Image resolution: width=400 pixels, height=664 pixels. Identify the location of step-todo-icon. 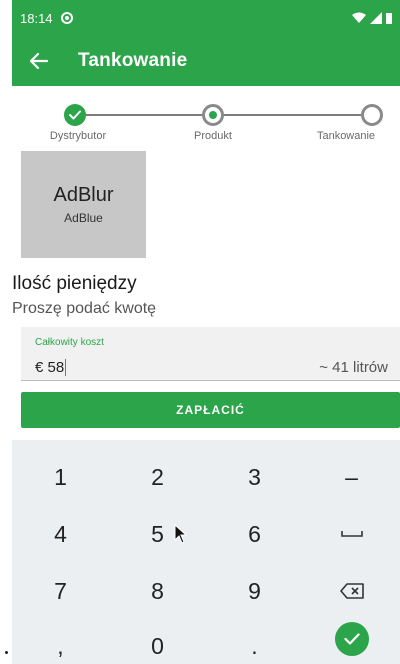
(372, 115).